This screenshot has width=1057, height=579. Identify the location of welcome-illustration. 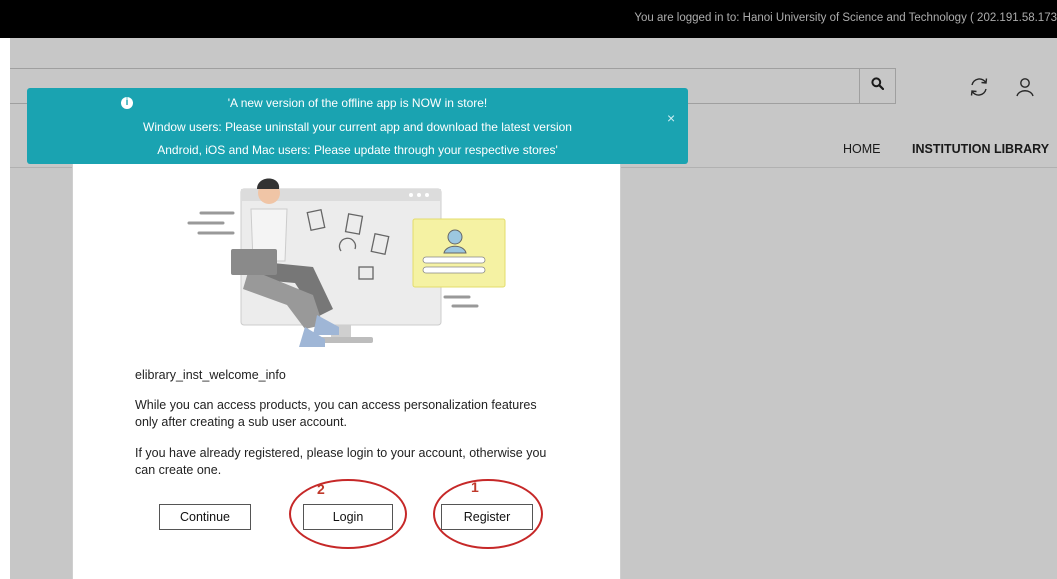
(346, 262).